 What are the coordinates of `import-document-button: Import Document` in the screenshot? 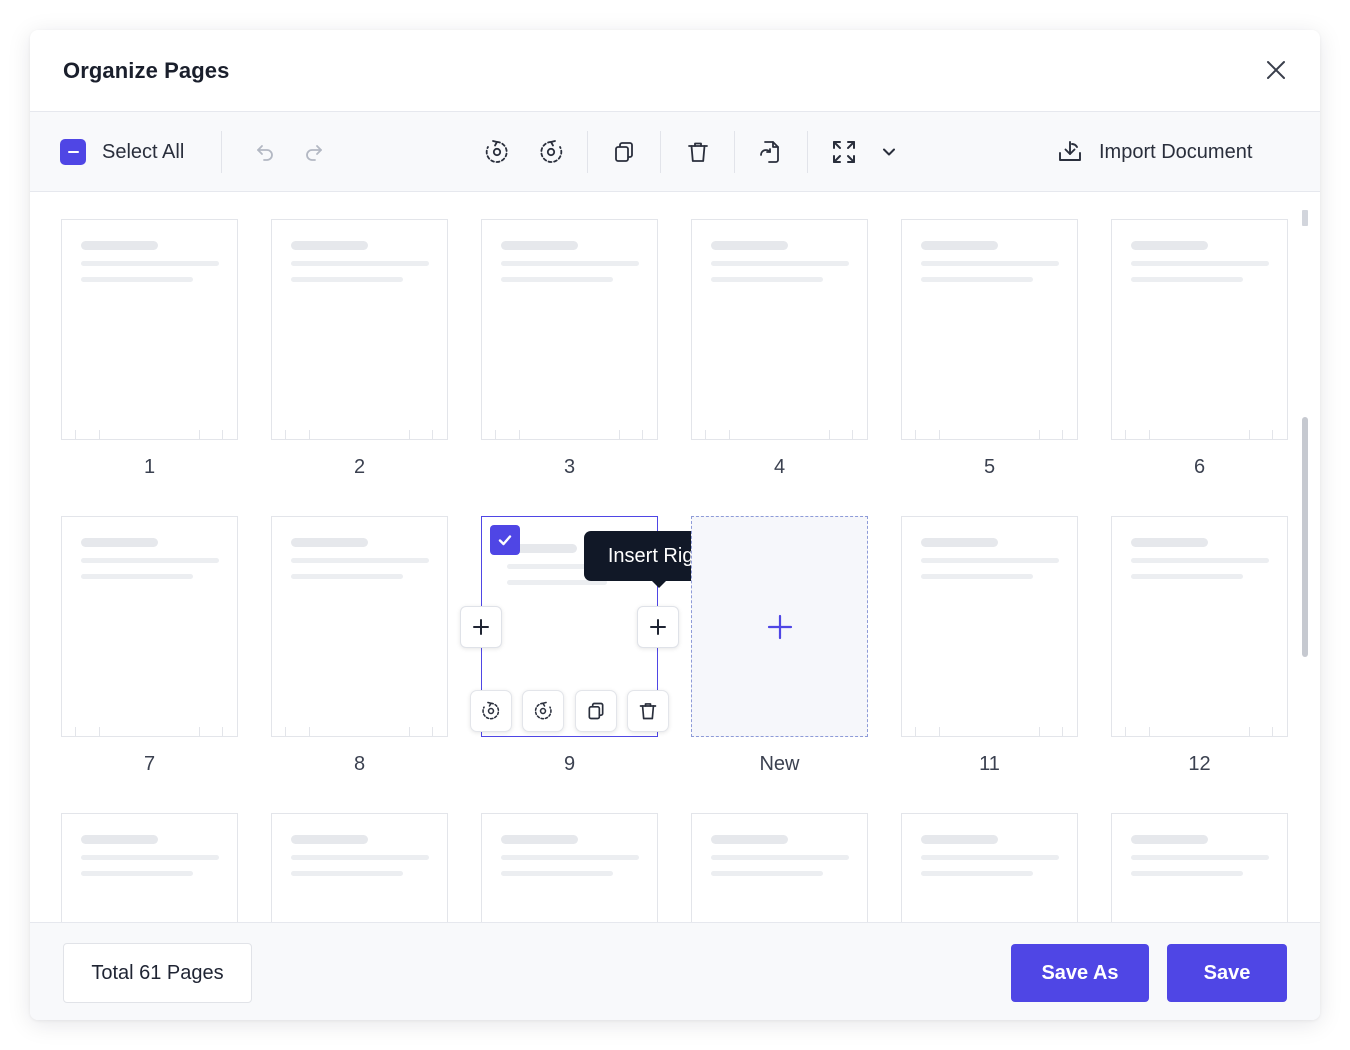 It's located at (1154, 152).